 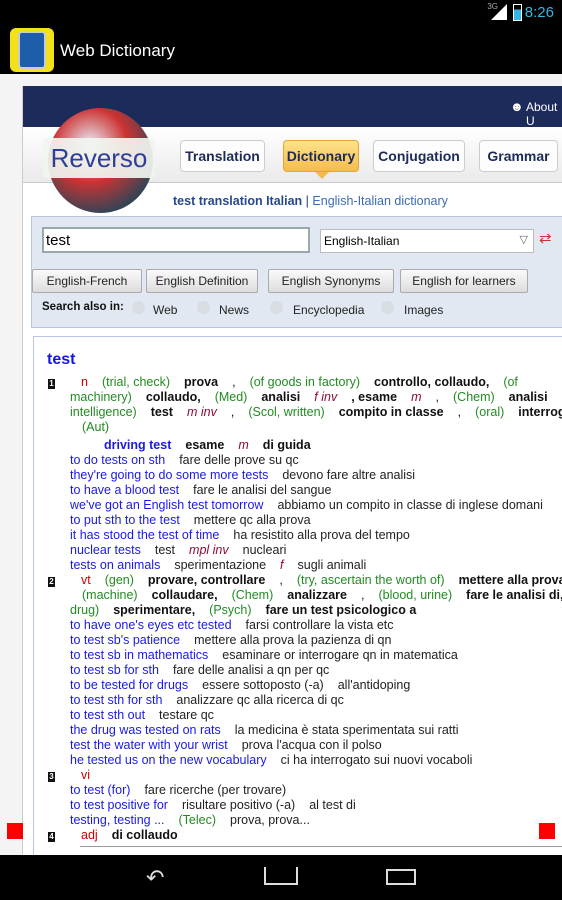 What do you see at coordinates (145, 730) in the screenshot?
I see `example-phrase: the drug was tested on rats` at bounding box center [145, 730].